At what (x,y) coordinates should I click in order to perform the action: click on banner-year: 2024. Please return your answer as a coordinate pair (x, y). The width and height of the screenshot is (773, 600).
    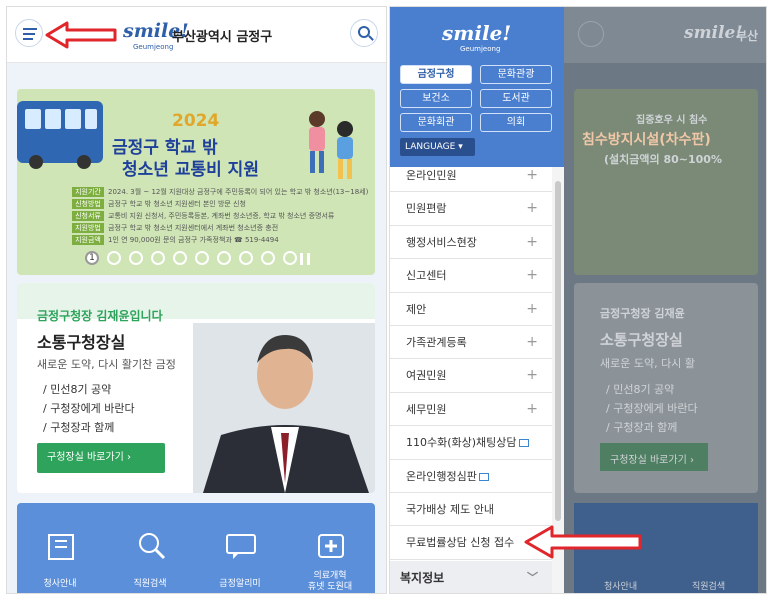
    Looking at the image, I should click on (196, 121).